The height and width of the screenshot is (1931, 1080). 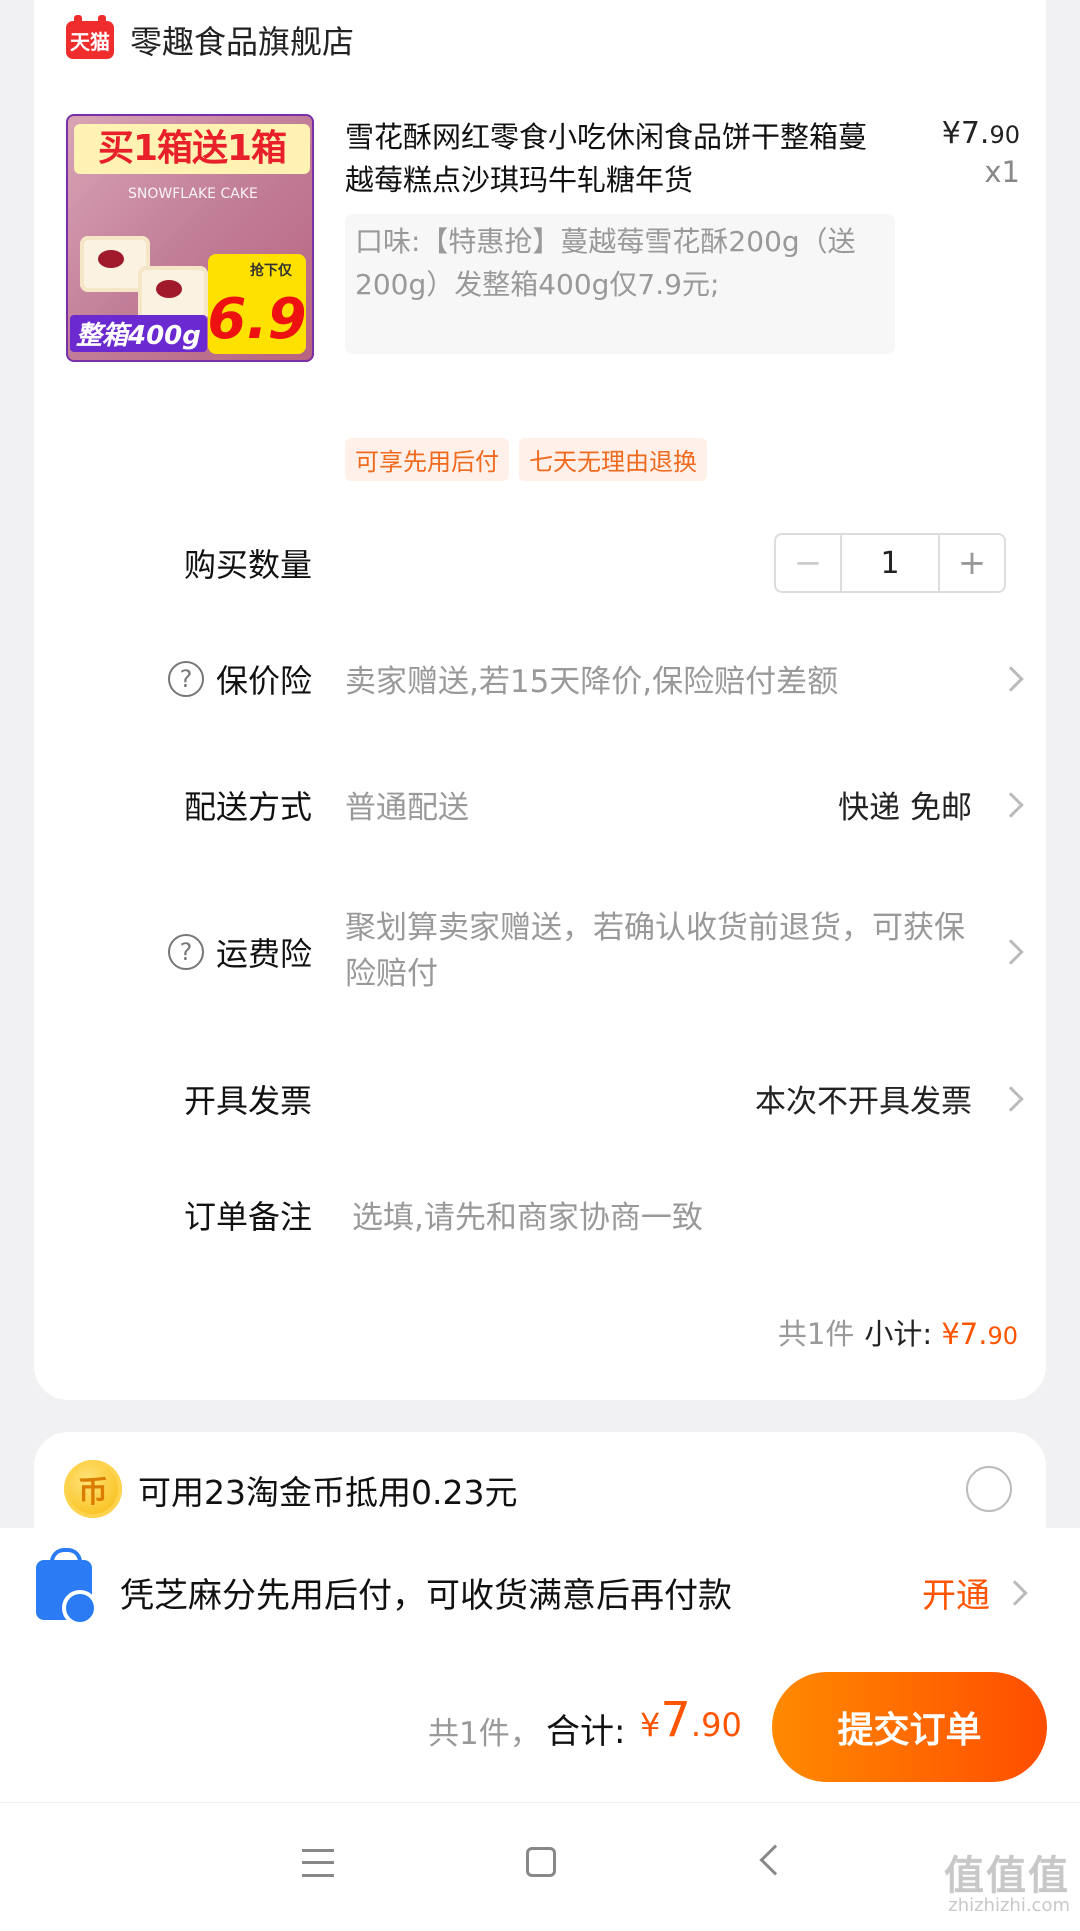 What do you see at coordinates (909, 1727) in the screenshot?
I see `submit-order-button: 提交订单` at bounding box center [909, 1727].